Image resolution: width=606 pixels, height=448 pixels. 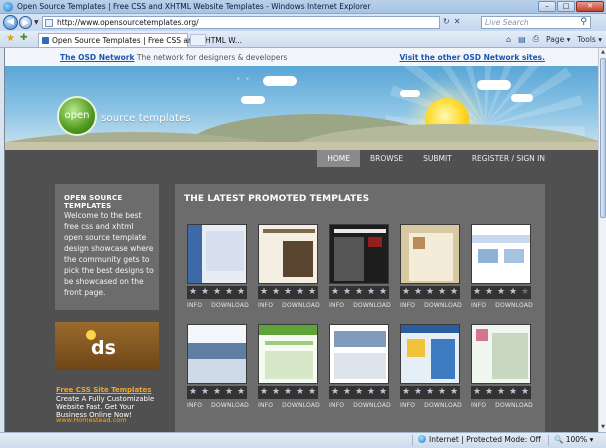 What do you see at coordinates (479, 439) in the screenshot?
I see `security-zone: Internet | Protected Mode: Off` at bounding box center [479, 439].